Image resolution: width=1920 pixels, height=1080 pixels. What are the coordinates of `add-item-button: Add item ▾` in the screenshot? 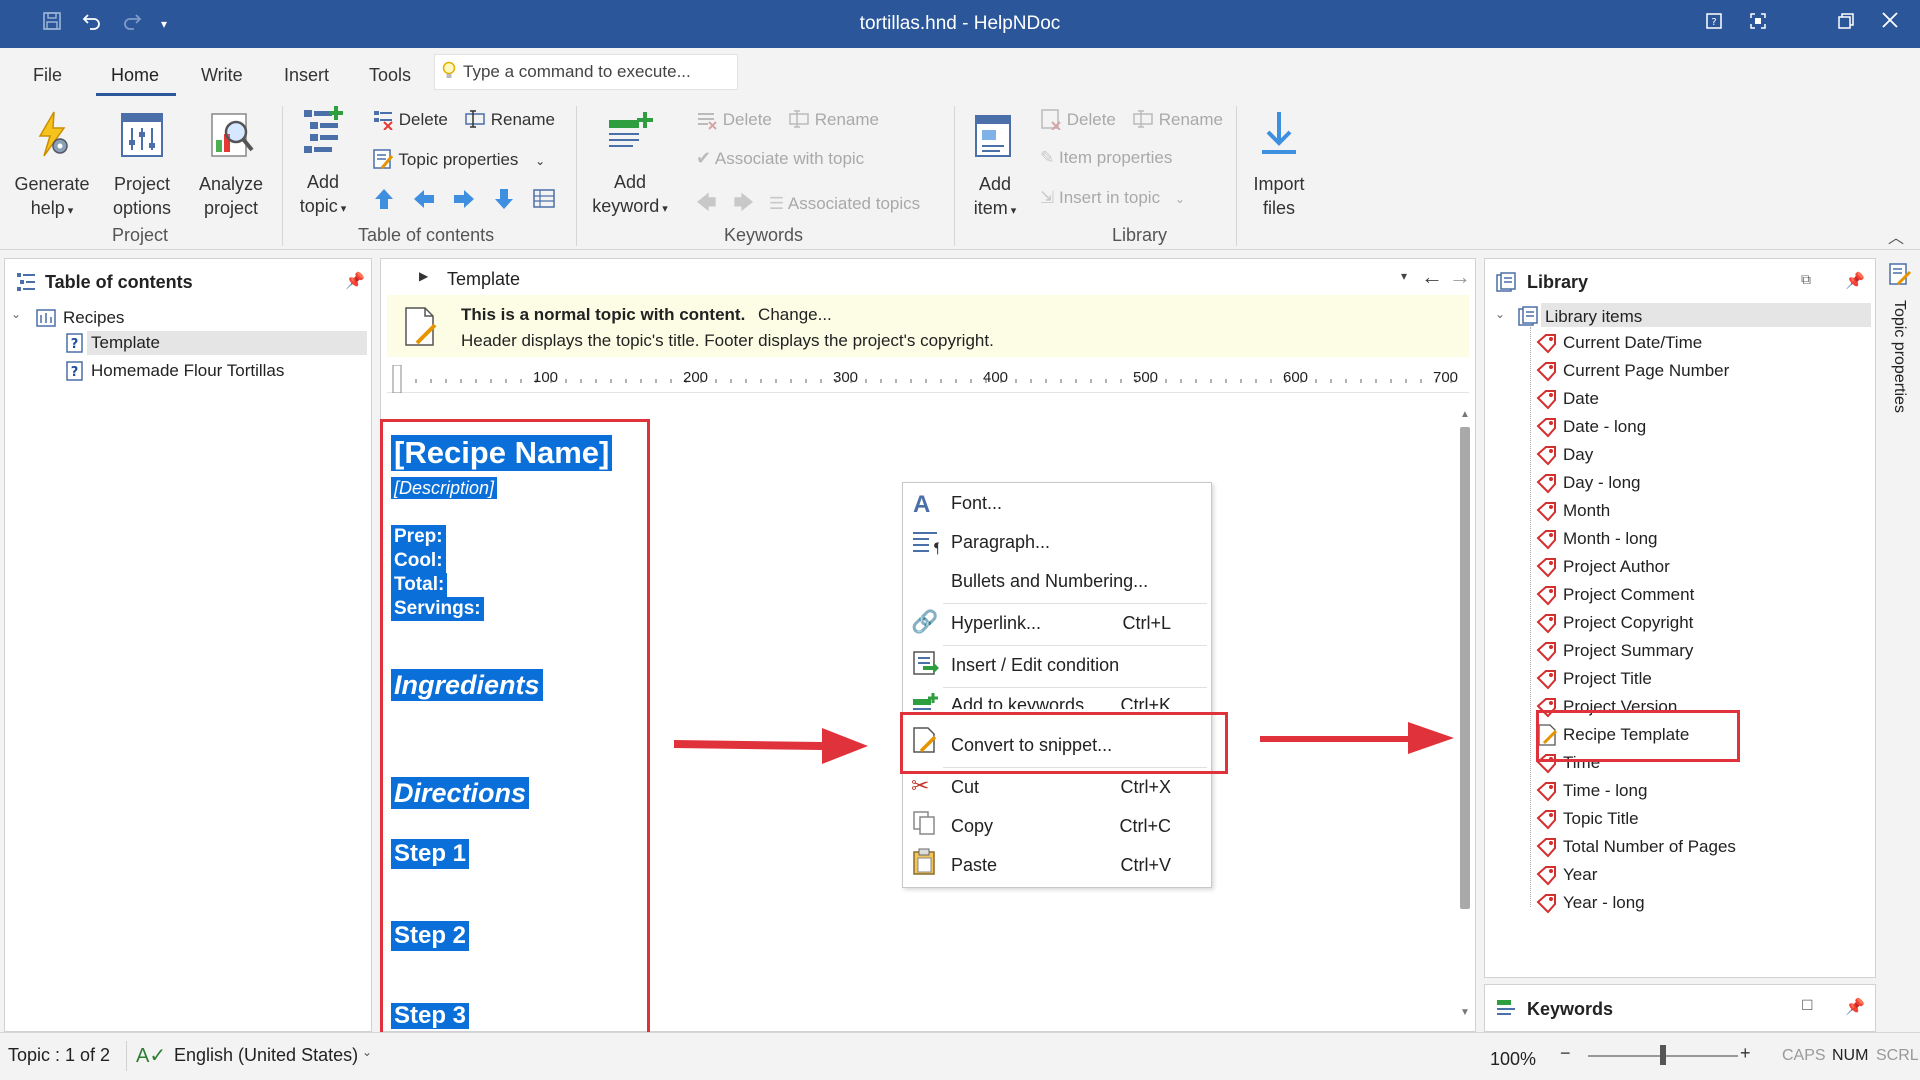 It's located at (995, 165).